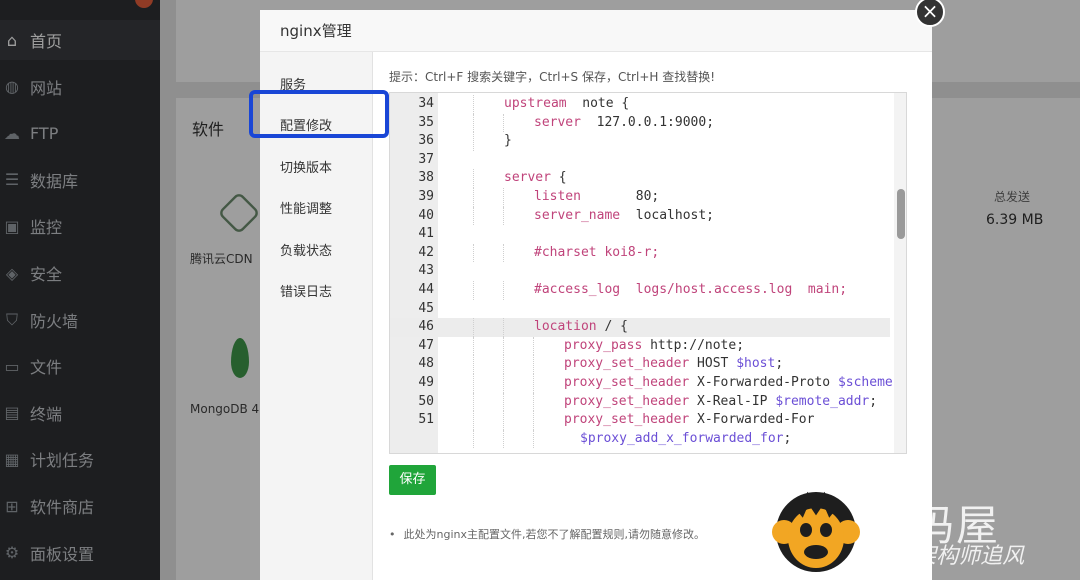 The width and height of the screenshot is (1080, 580). Describe the element at coordinates (640, 178) in the screenshot. I see `code-line: 38 server {` at that location.